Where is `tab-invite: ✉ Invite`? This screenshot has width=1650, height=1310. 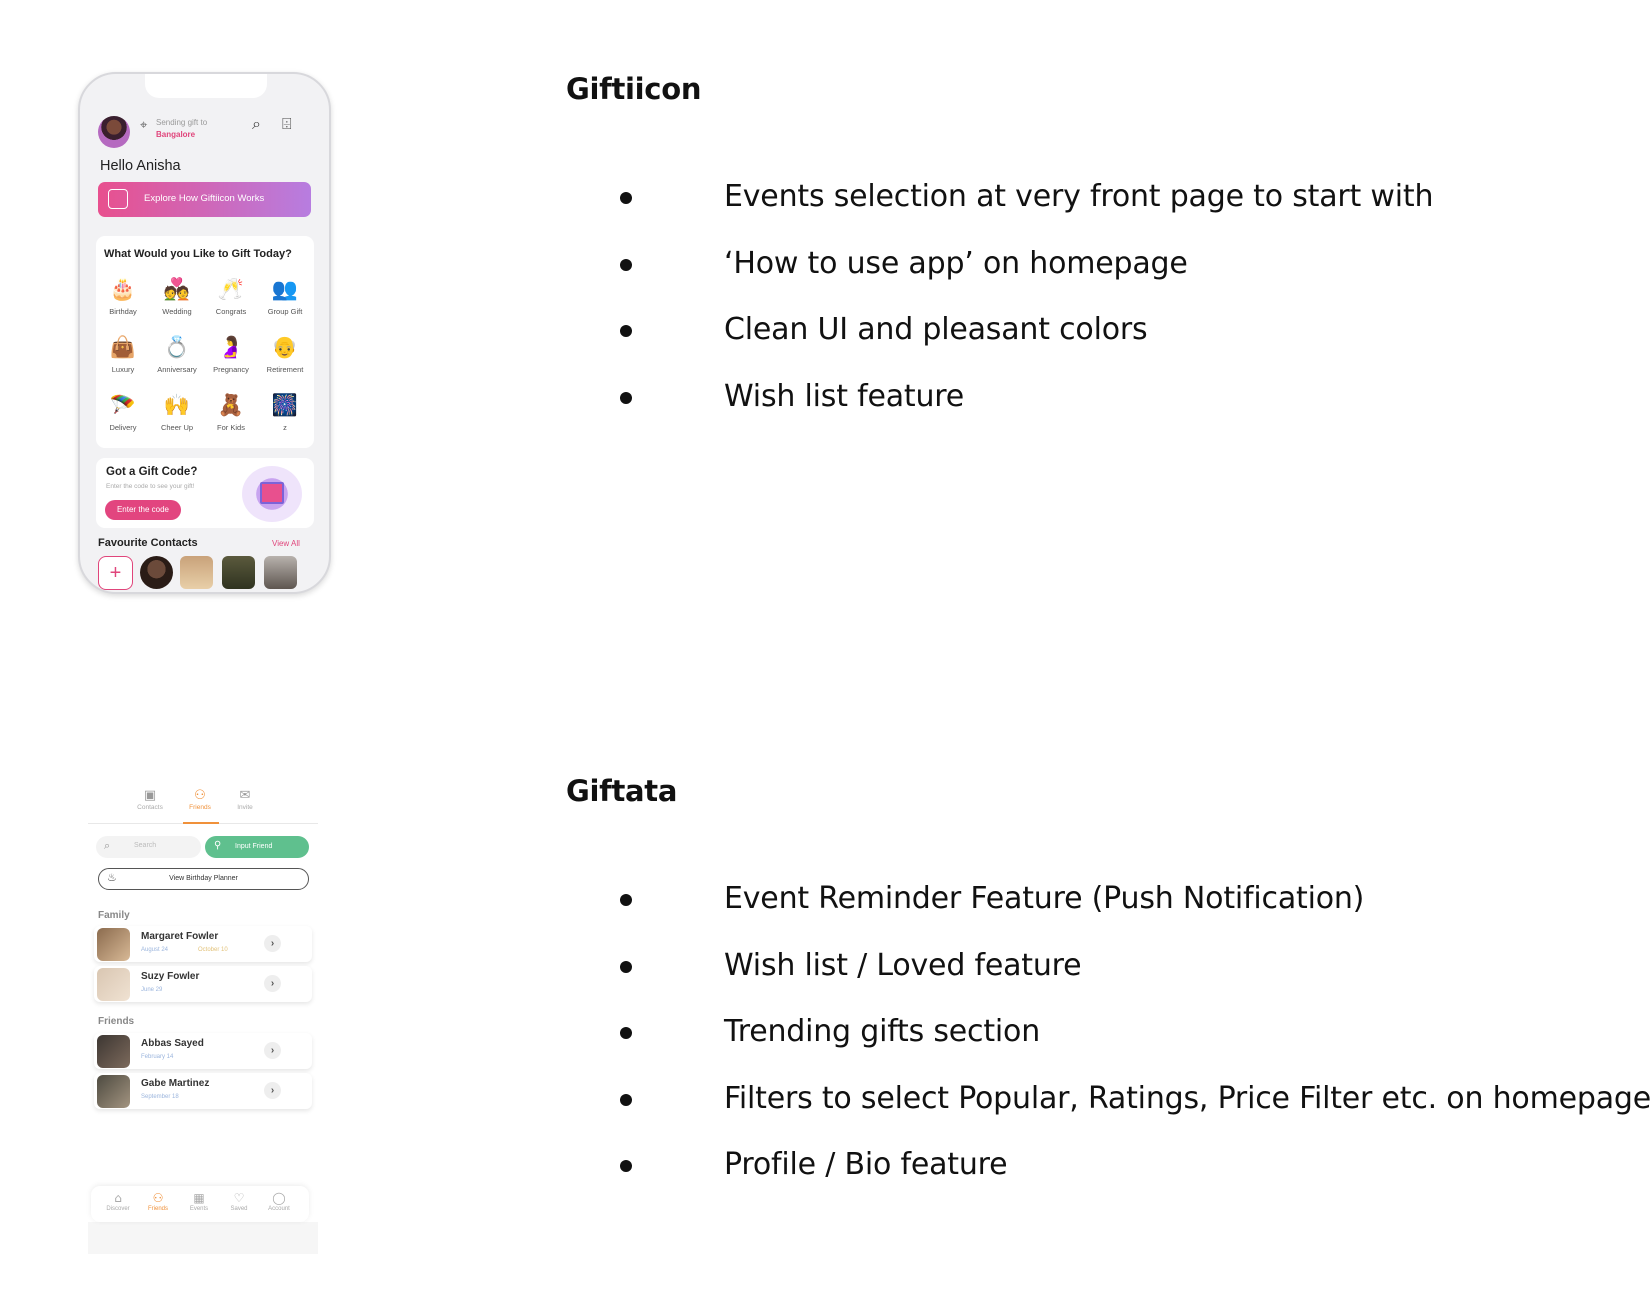 tab-invite: ✉ Invite is located at coordinates (245, 799).